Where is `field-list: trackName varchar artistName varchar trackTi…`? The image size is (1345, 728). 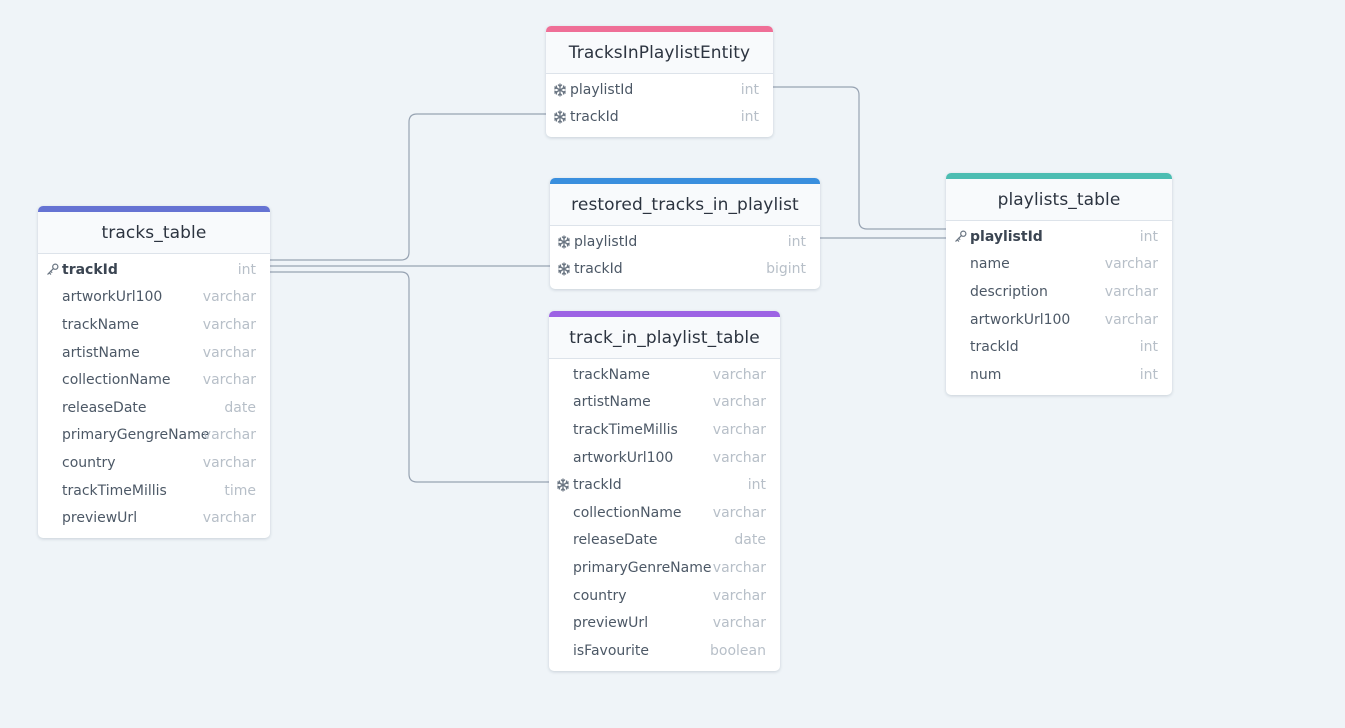
field-list: trackName varchar artistName varchar trackTi… is located at coordinates (664, 515).